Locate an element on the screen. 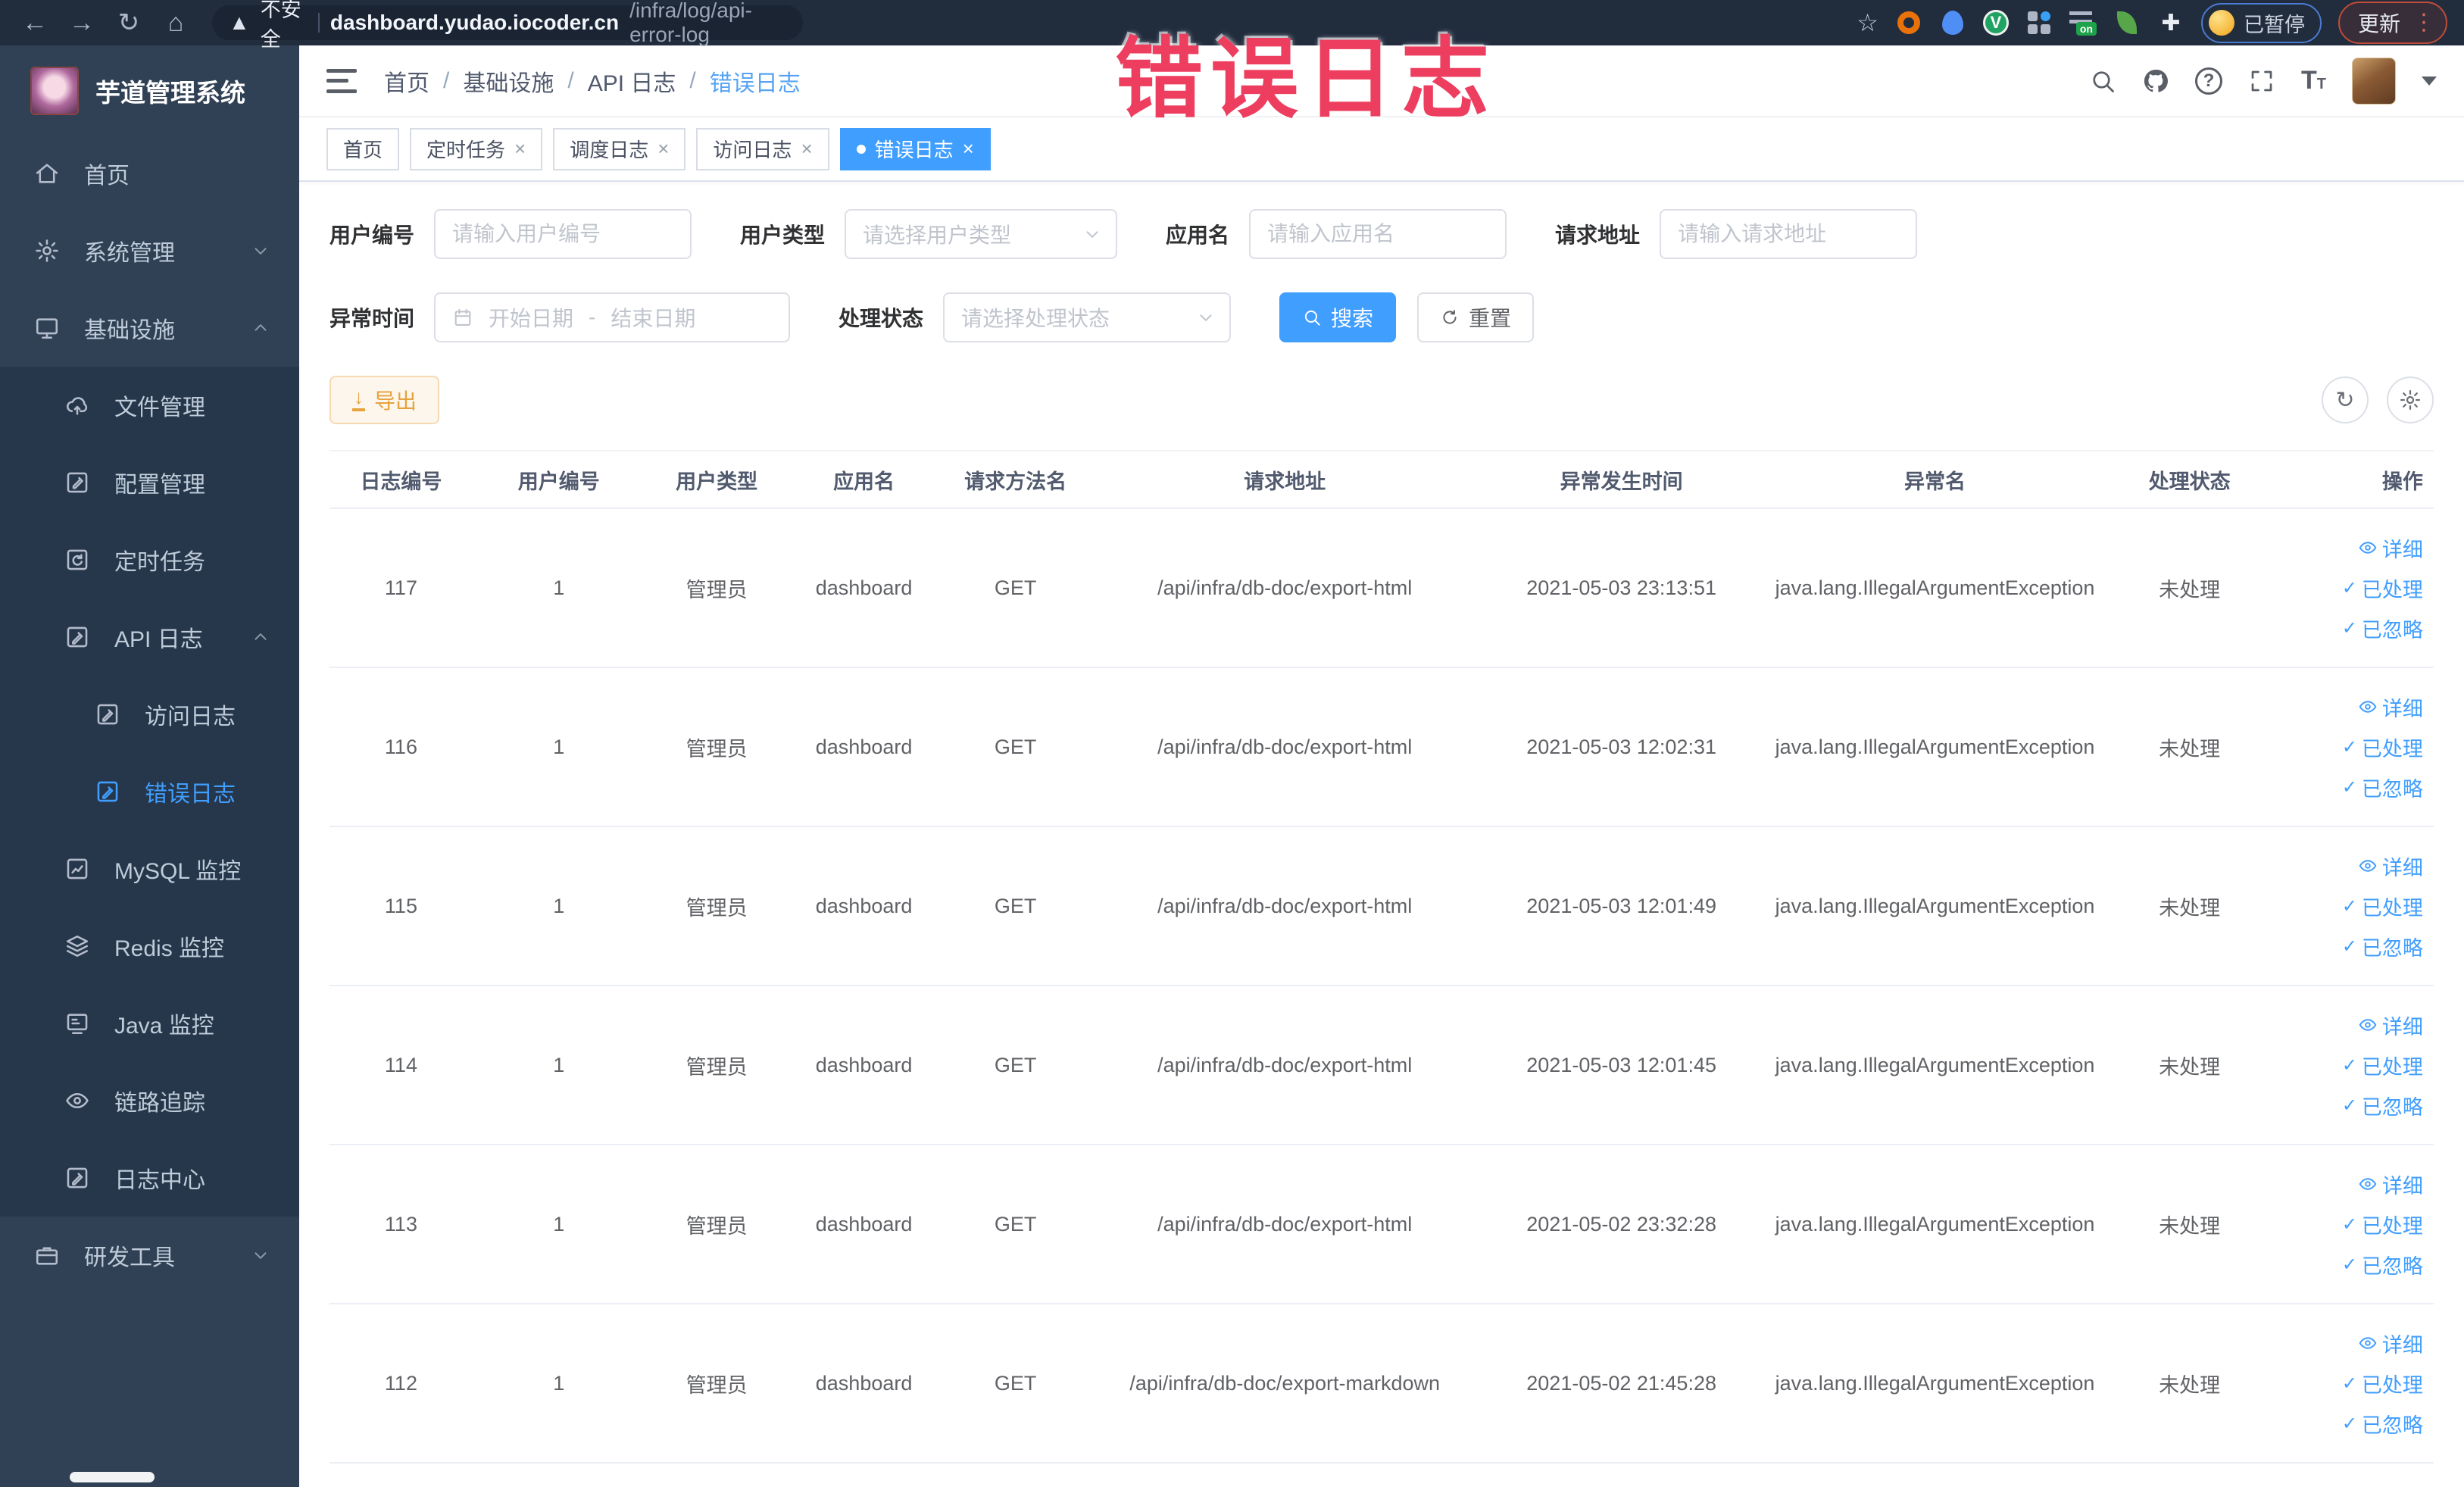 The width and height of the screenshot is (2464, 1487). sidebar-item-mysql-monitor: MySQL 监控 is located at coordinates (149, 869).